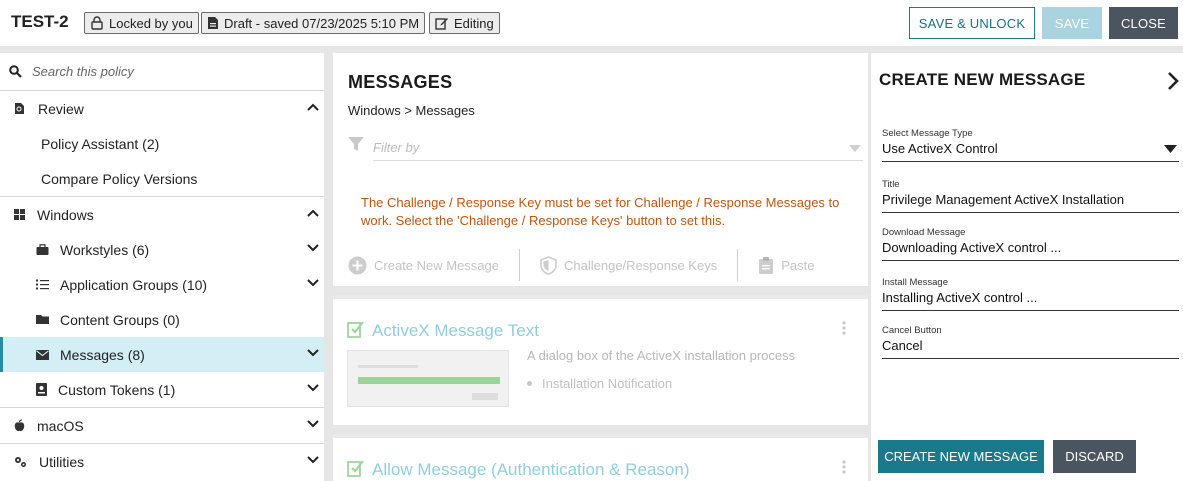 This screenshot has height=481, width=1183. Describe the element at coordinates (1030, 345) in the screenshot. I see `field-value: Cancel` at that location.